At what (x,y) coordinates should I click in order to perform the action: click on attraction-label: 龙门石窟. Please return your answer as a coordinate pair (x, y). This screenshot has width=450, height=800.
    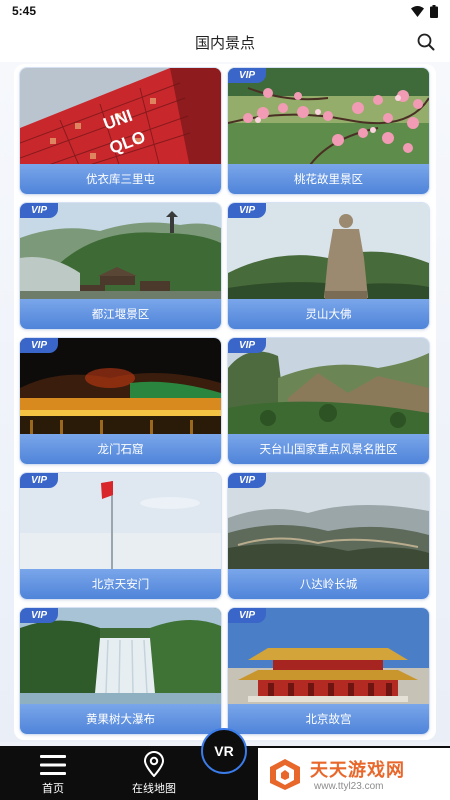
    Looking at the image, I should click on (120, 449).